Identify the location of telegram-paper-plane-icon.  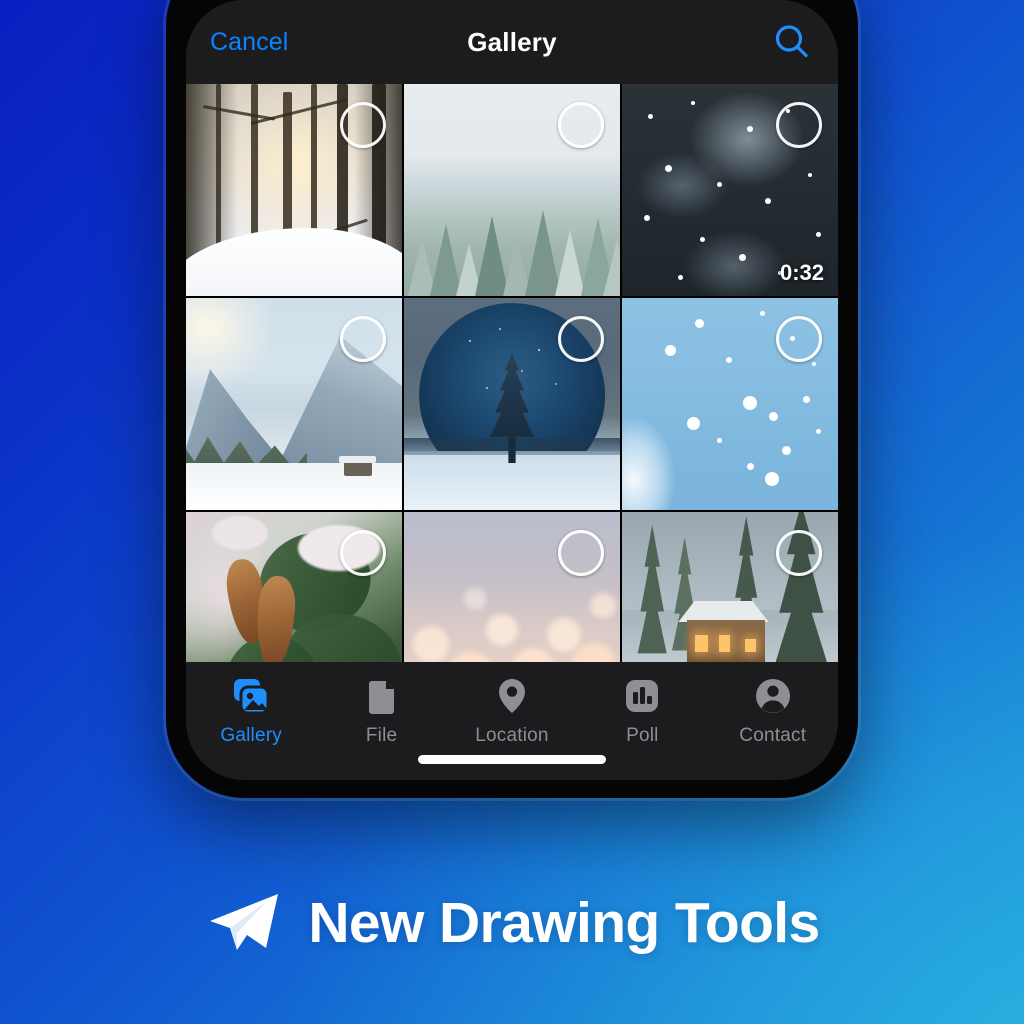
(243, 923).